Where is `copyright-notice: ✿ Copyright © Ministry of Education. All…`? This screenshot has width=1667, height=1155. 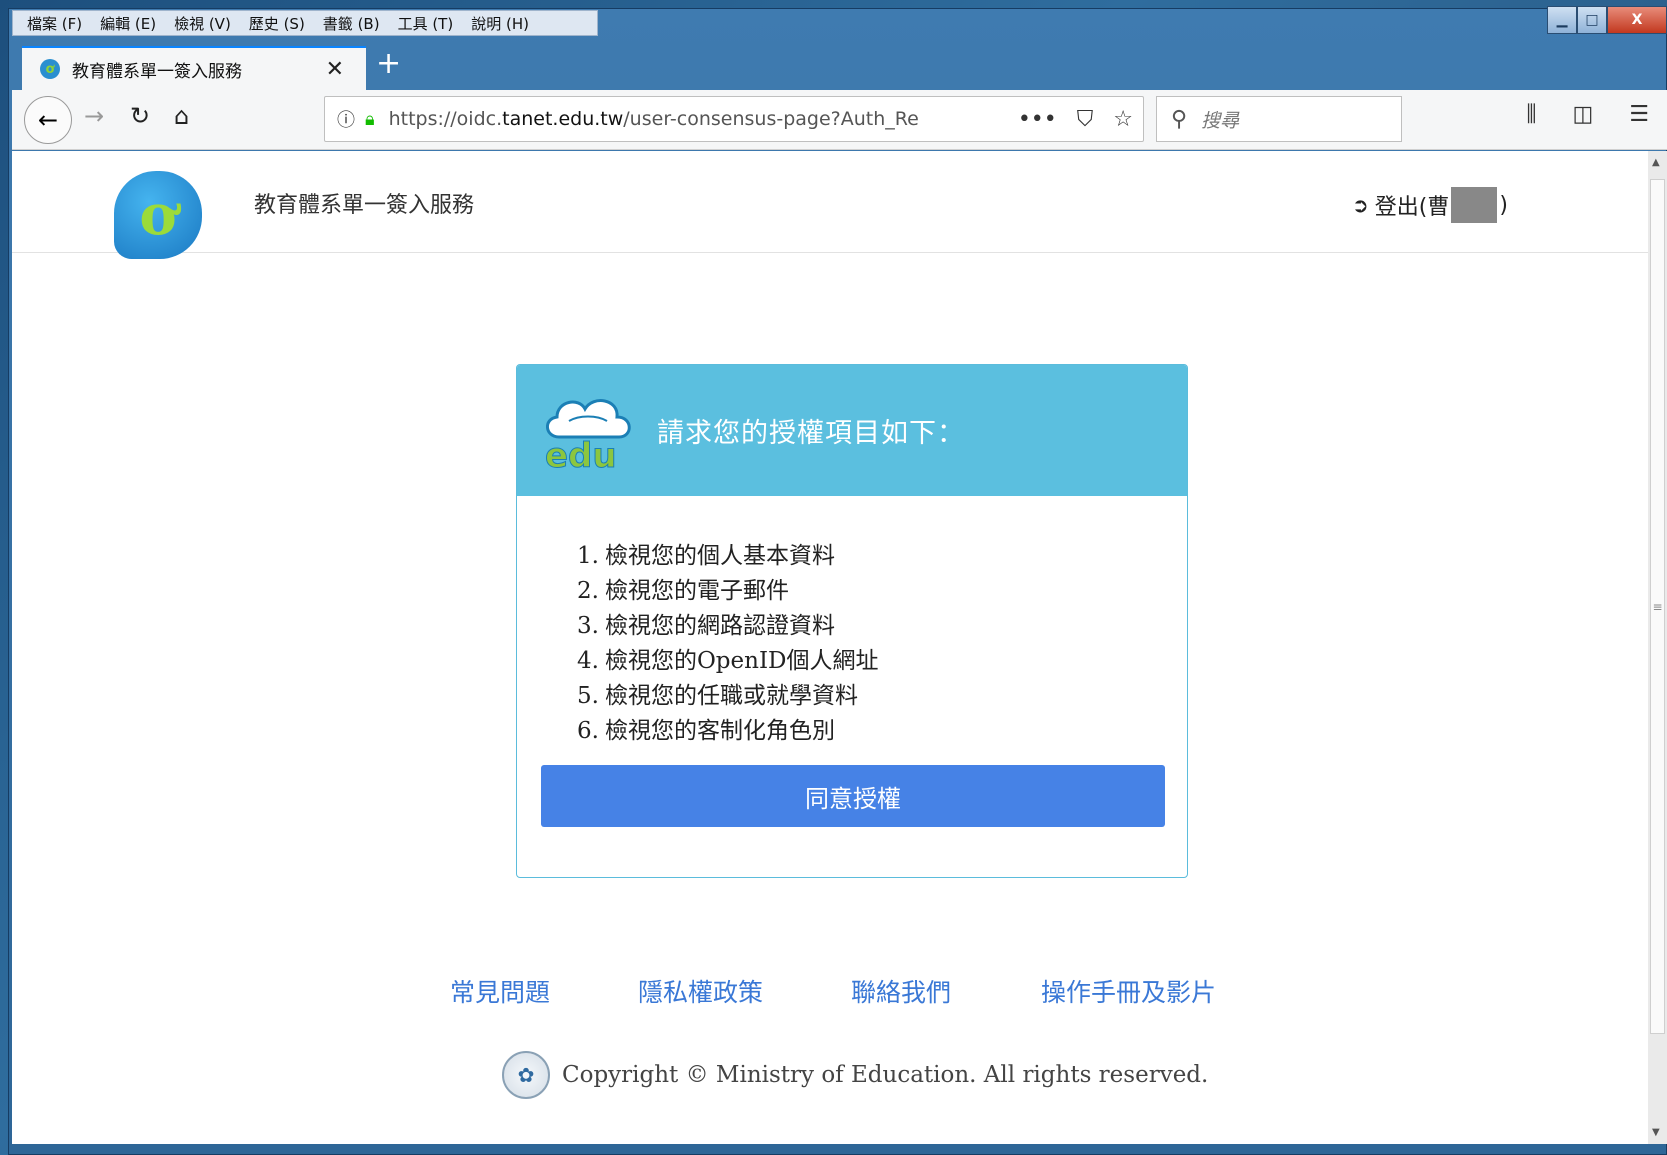
copyright-notice: ✿ Copyright © Ministry of Education. All… is located at coordinates (855, 1075).